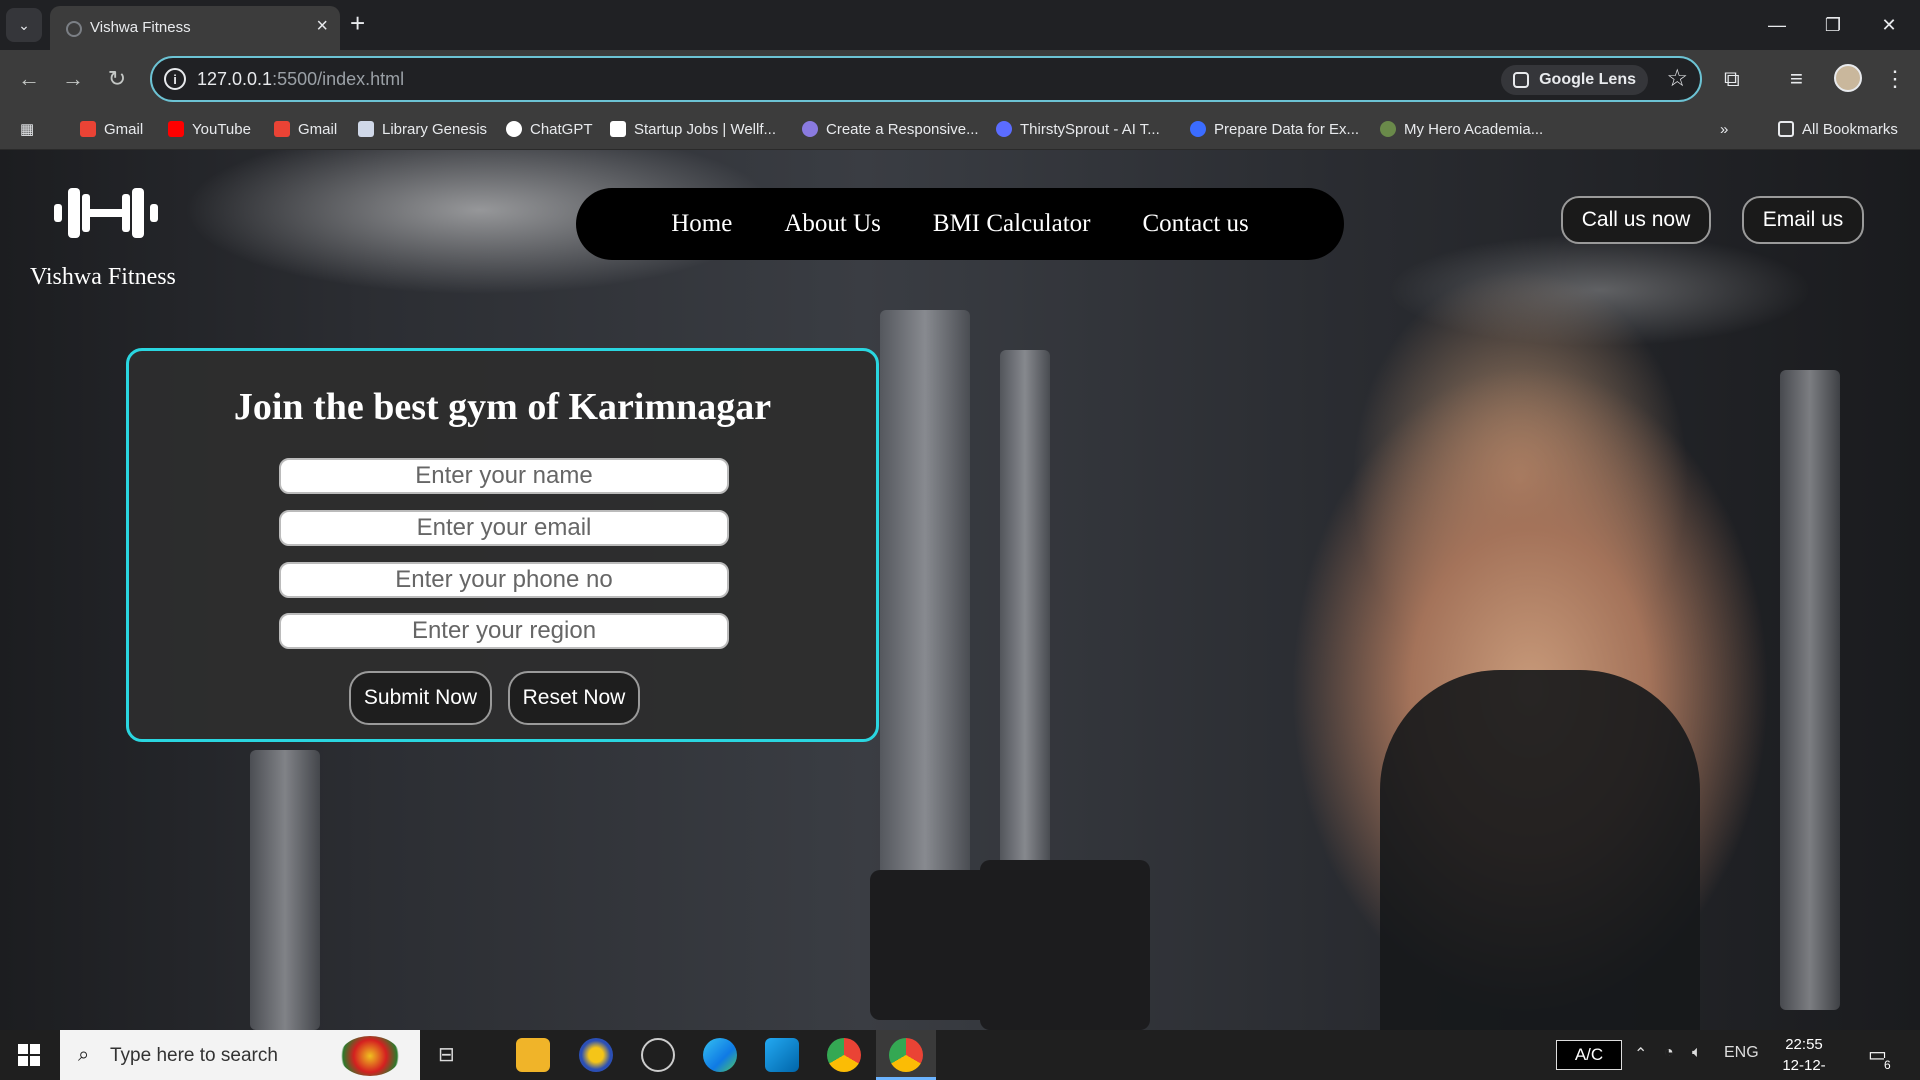 The height and width of the screenshot is (1080, 1920). What do you see at coordinates (1669, 1053) in the screenshot?
I see `network-icon: ◔` at bounding box center [1669, 1053].